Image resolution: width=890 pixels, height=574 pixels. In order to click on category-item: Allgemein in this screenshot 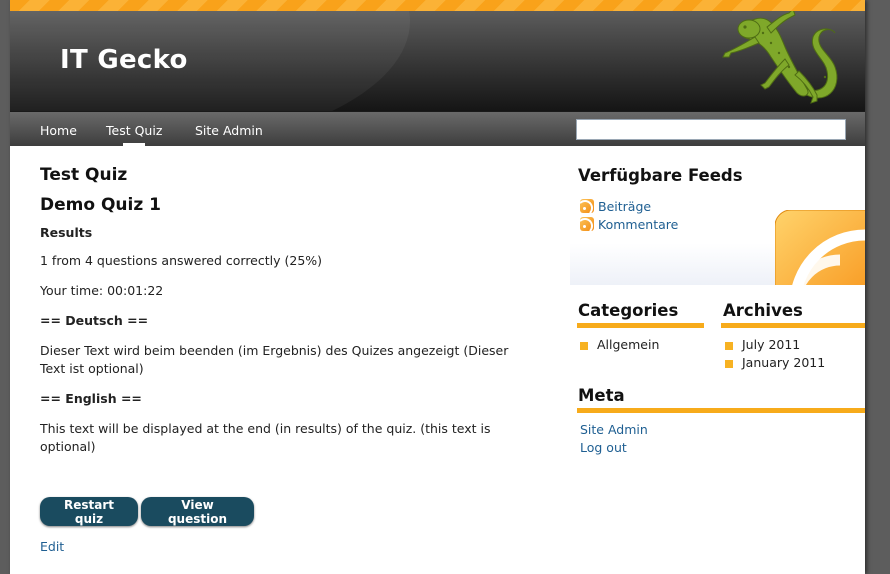, I will do `click(619, 344)`.